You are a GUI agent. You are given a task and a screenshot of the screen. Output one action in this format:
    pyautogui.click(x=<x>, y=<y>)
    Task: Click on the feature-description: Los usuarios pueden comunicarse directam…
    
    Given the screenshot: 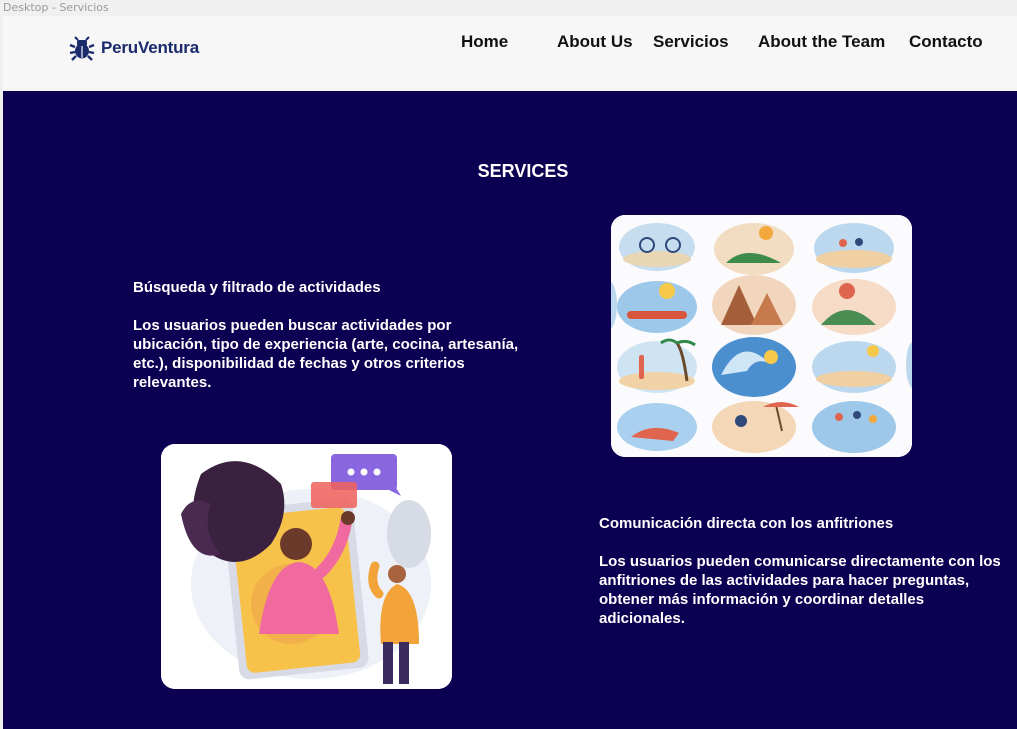 What is the action you would take?
    pyautogui.click(x=800, y=590)
    